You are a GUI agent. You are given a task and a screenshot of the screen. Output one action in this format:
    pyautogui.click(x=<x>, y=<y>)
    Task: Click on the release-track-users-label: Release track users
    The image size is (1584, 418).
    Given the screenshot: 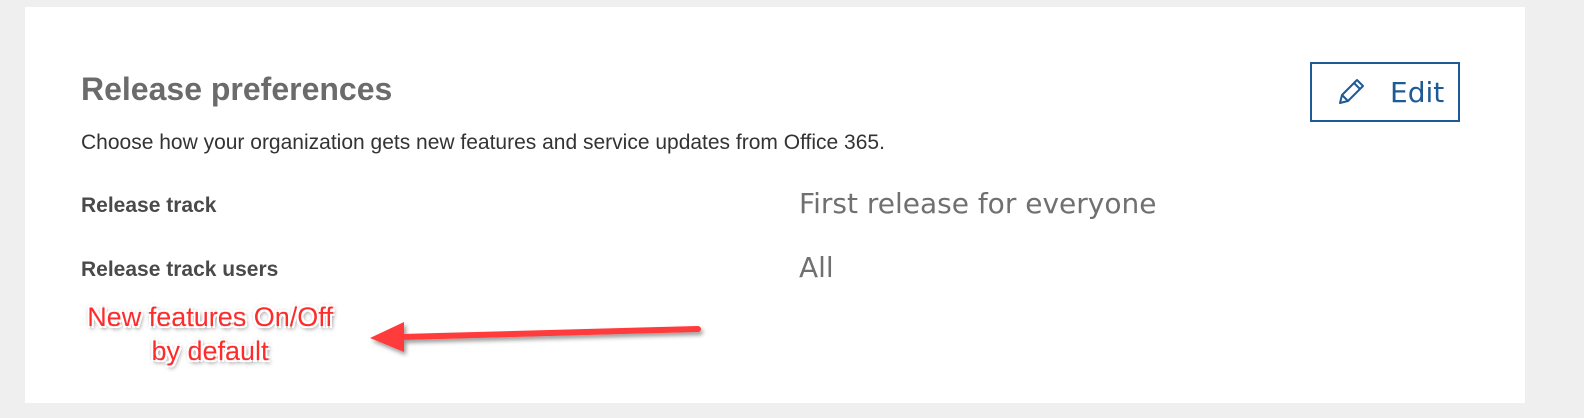 What is the action you would take?
    pyautogui.click(x=180, y=269)
    